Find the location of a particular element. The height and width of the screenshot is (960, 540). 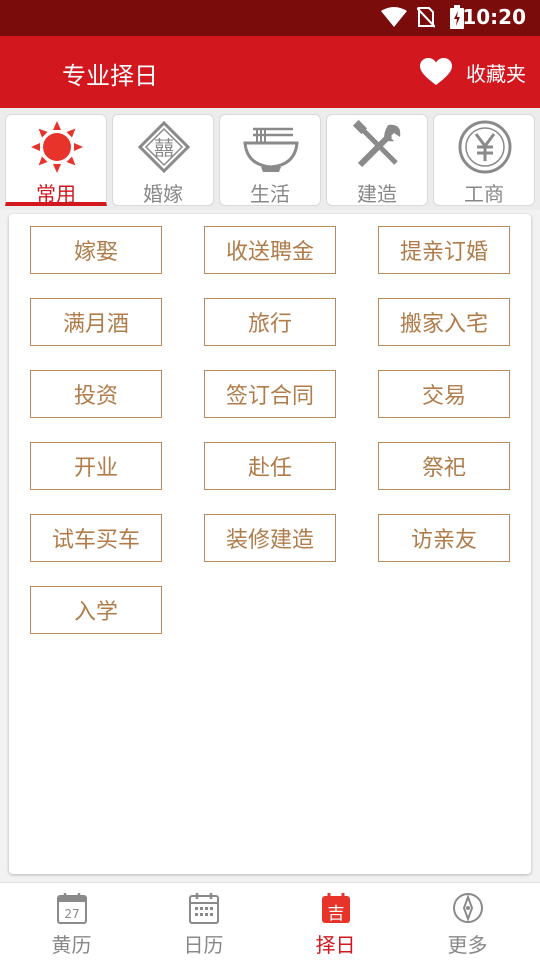

double-happiness-icon: 囍 is located at coordinates (164, 147).